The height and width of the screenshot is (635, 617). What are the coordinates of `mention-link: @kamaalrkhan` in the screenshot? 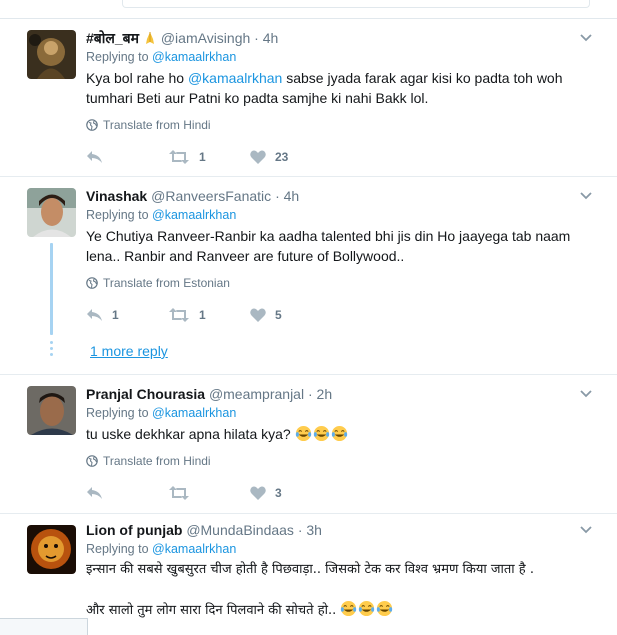 It's located at (235, 78).